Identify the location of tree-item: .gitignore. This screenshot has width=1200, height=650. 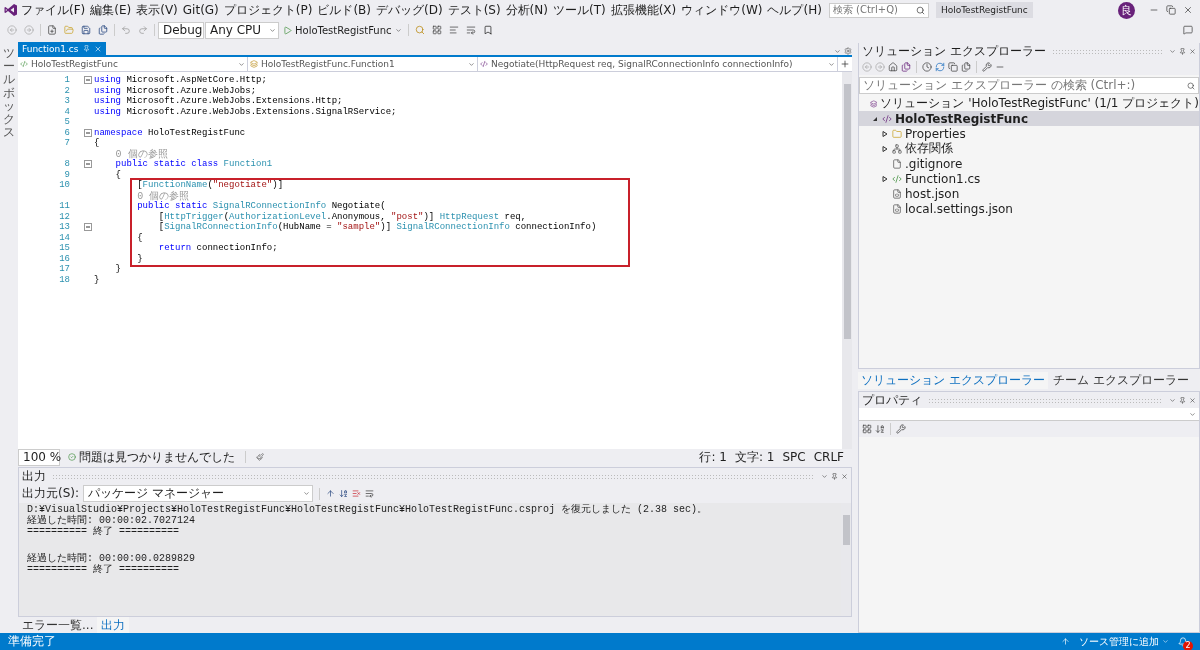
(1029, 163).